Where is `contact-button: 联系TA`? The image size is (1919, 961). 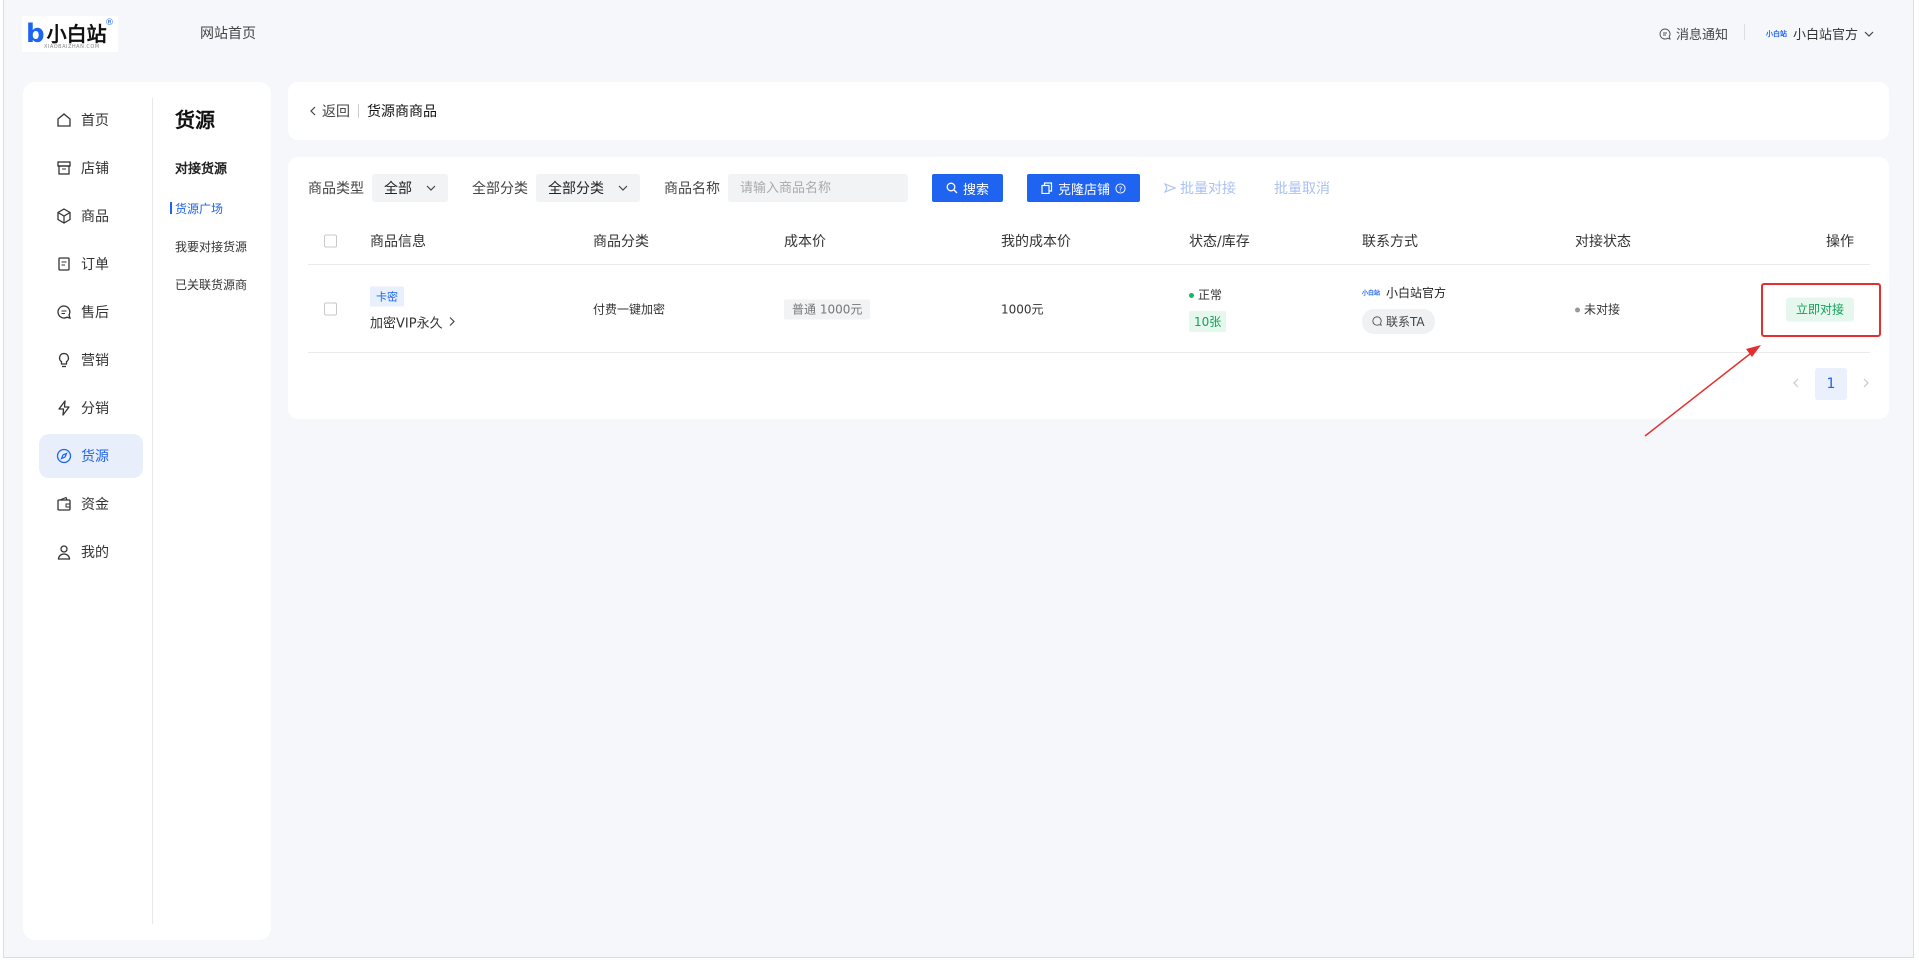
contact-button: 联系TA is located at coordinates (1398, 321).